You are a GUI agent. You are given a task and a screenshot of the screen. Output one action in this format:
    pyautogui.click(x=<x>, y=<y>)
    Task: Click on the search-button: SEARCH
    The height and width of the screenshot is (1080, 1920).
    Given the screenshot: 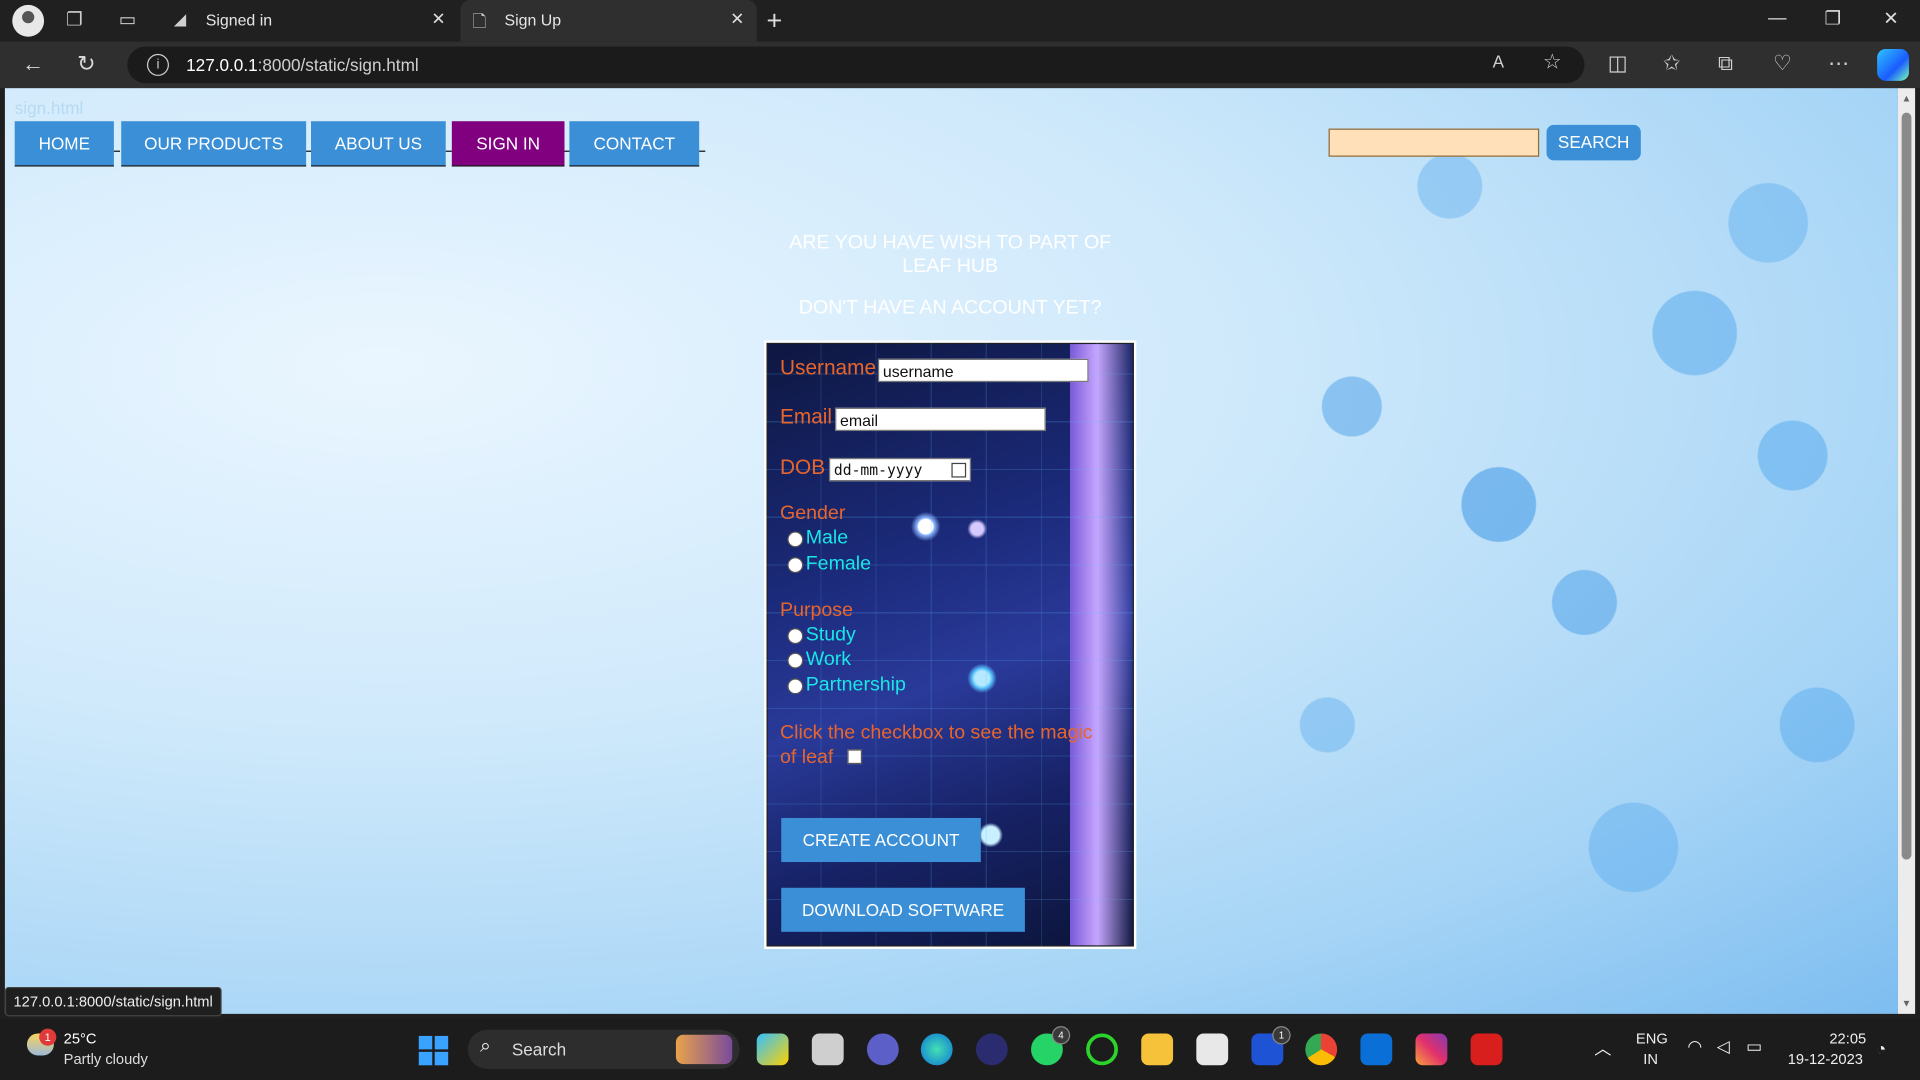 What is the action you would take?
    pyautogui.click(x=1593, y=142)
    